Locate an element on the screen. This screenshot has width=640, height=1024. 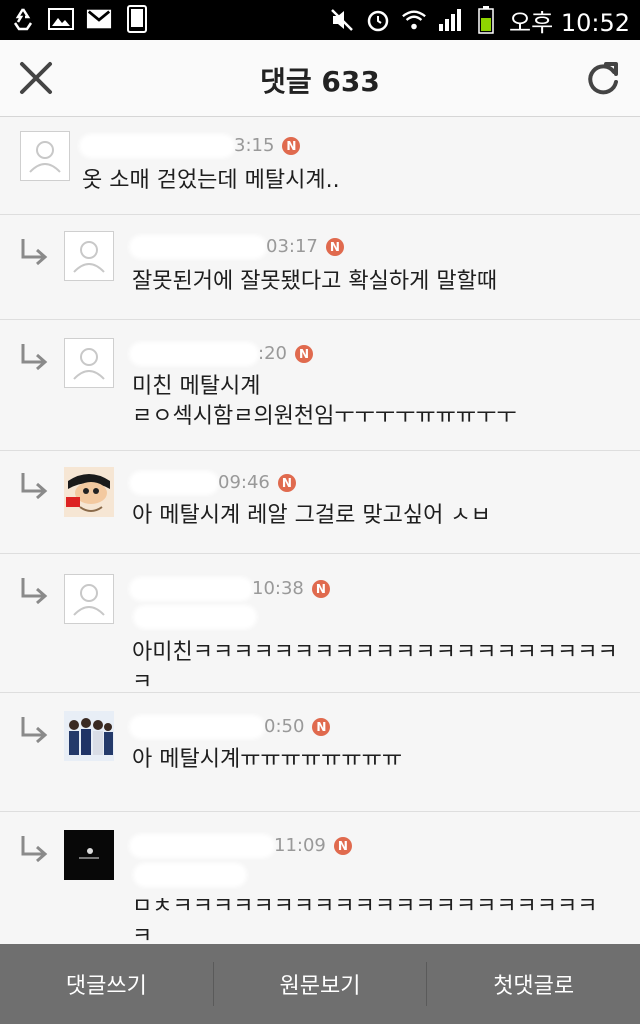
status-bar: 오후 10:52 is located at coordinates (320, 20).